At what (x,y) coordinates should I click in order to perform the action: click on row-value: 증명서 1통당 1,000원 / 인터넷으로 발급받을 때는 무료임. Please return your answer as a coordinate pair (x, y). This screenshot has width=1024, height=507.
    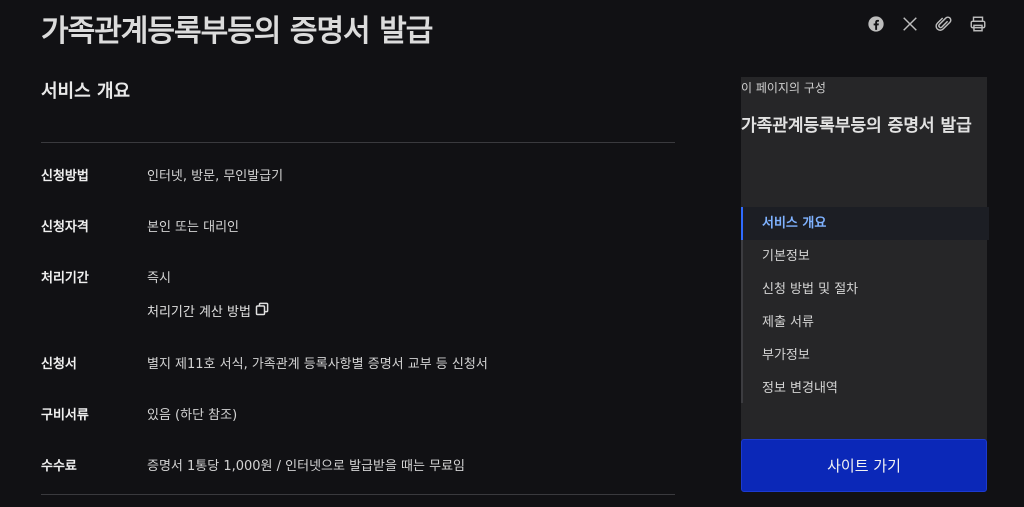
    Looking at the image, I should click on (306, 466).